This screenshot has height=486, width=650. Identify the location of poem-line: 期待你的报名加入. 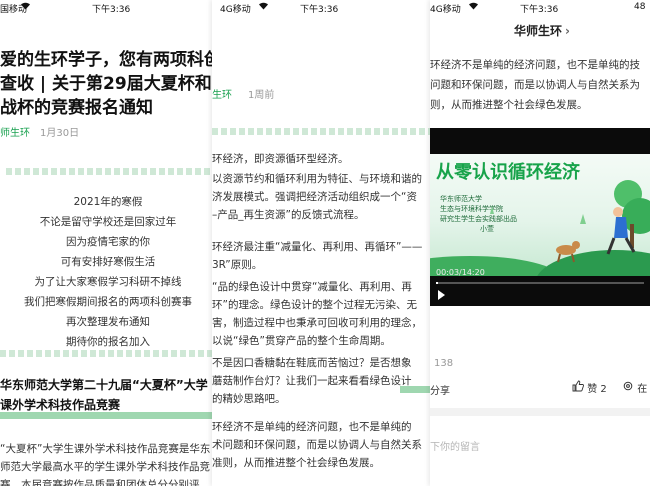
(108, 342).